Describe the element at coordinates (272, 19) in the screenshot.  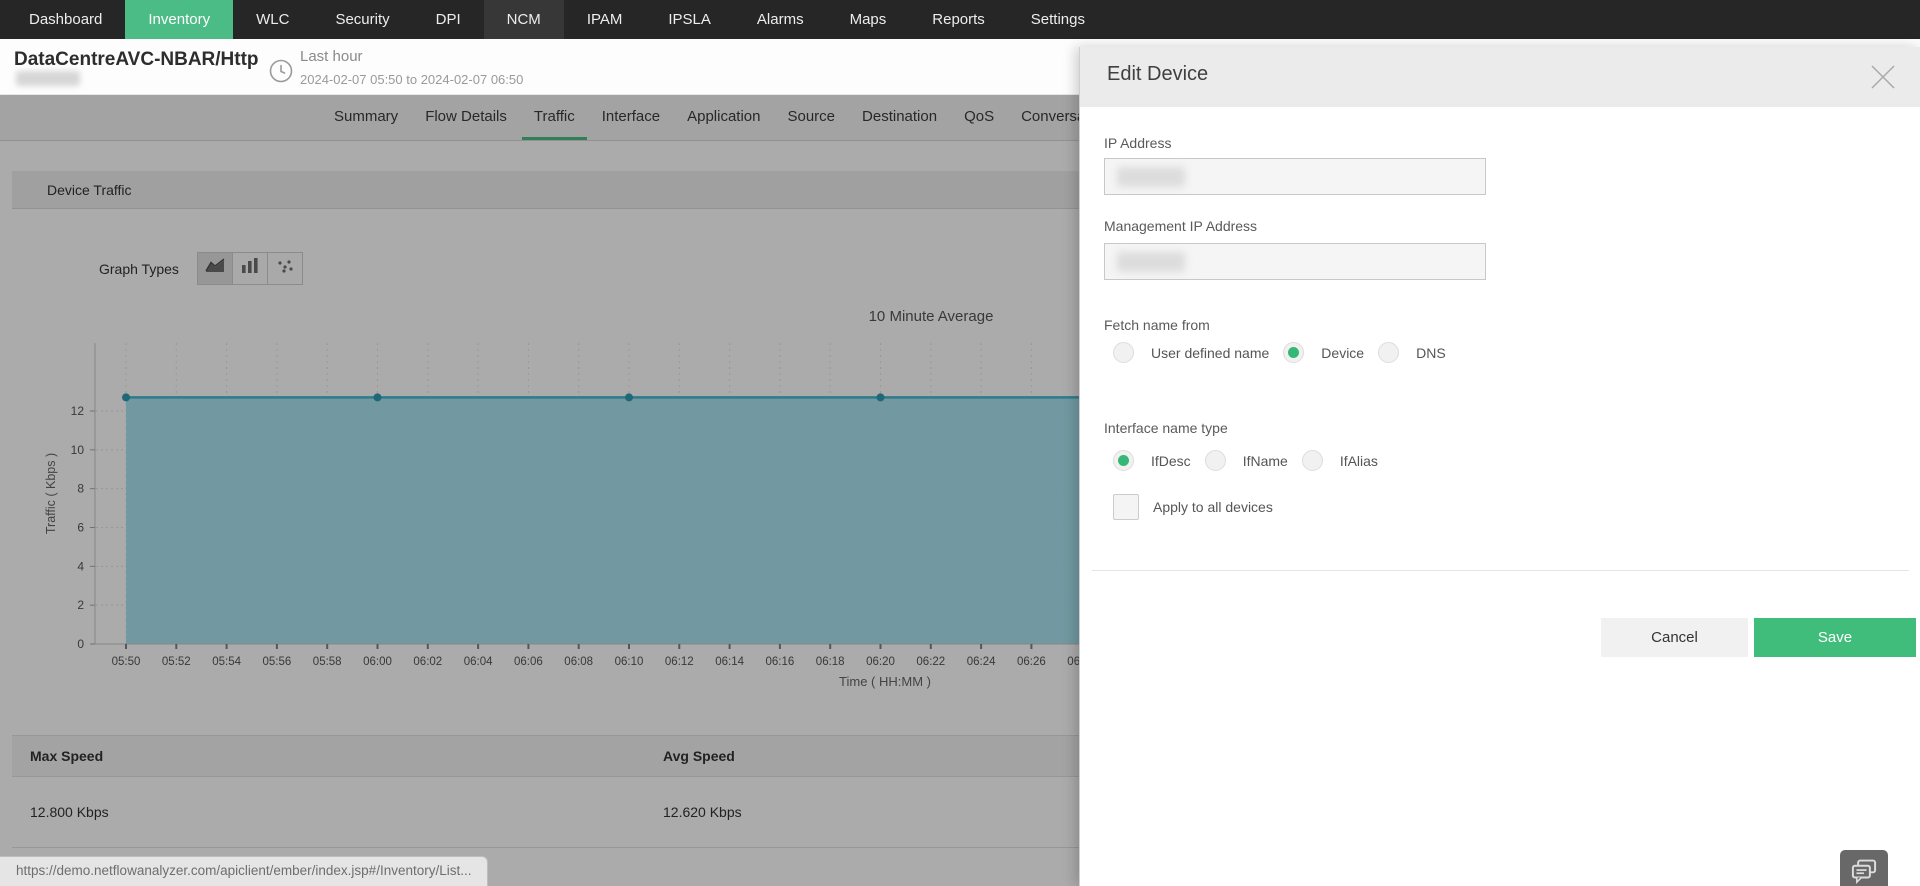
I see `nav-item-wlc: WLC` at that location.